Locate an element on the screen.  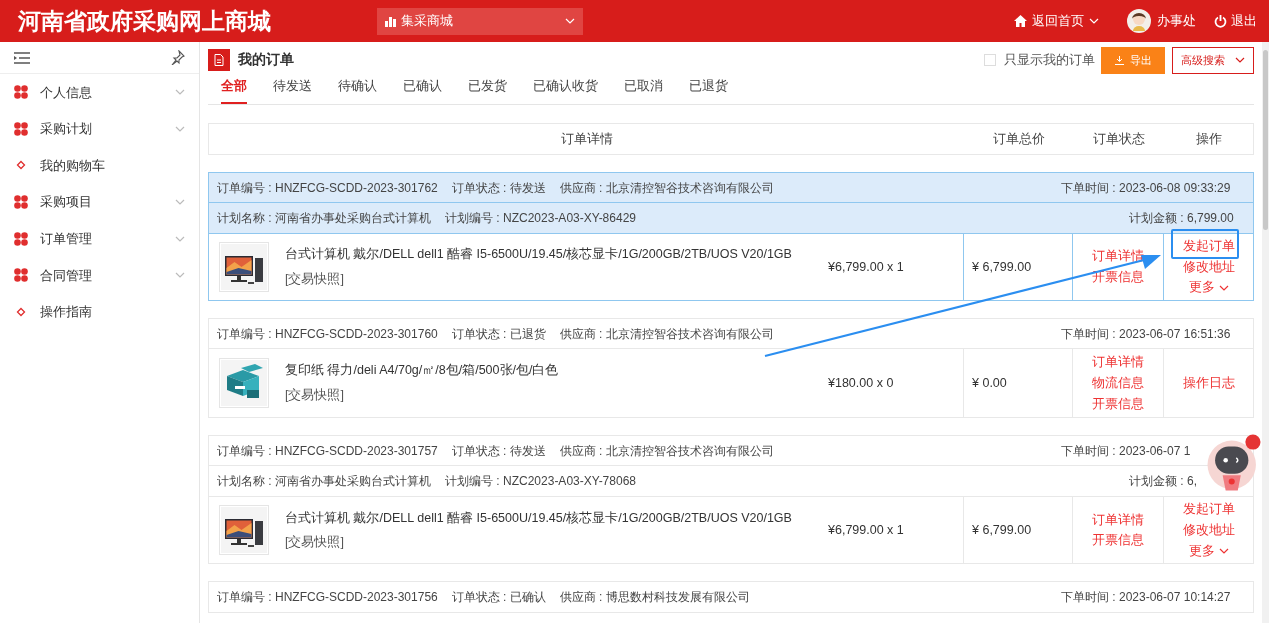
sidebar-item: 操作指南 is located at coordinates (99, 312).